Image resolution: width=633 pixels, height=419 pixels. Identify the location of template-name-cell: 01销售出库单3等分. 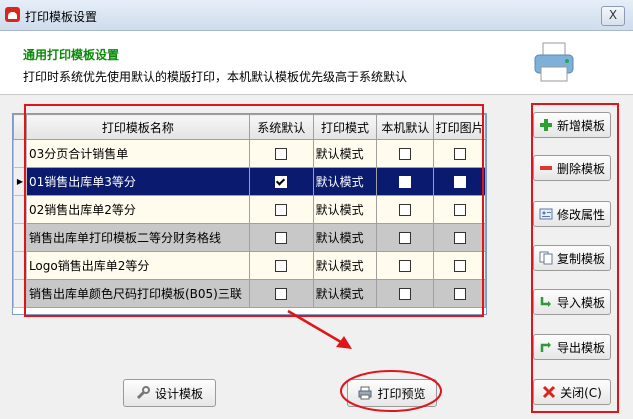
(137, 181).